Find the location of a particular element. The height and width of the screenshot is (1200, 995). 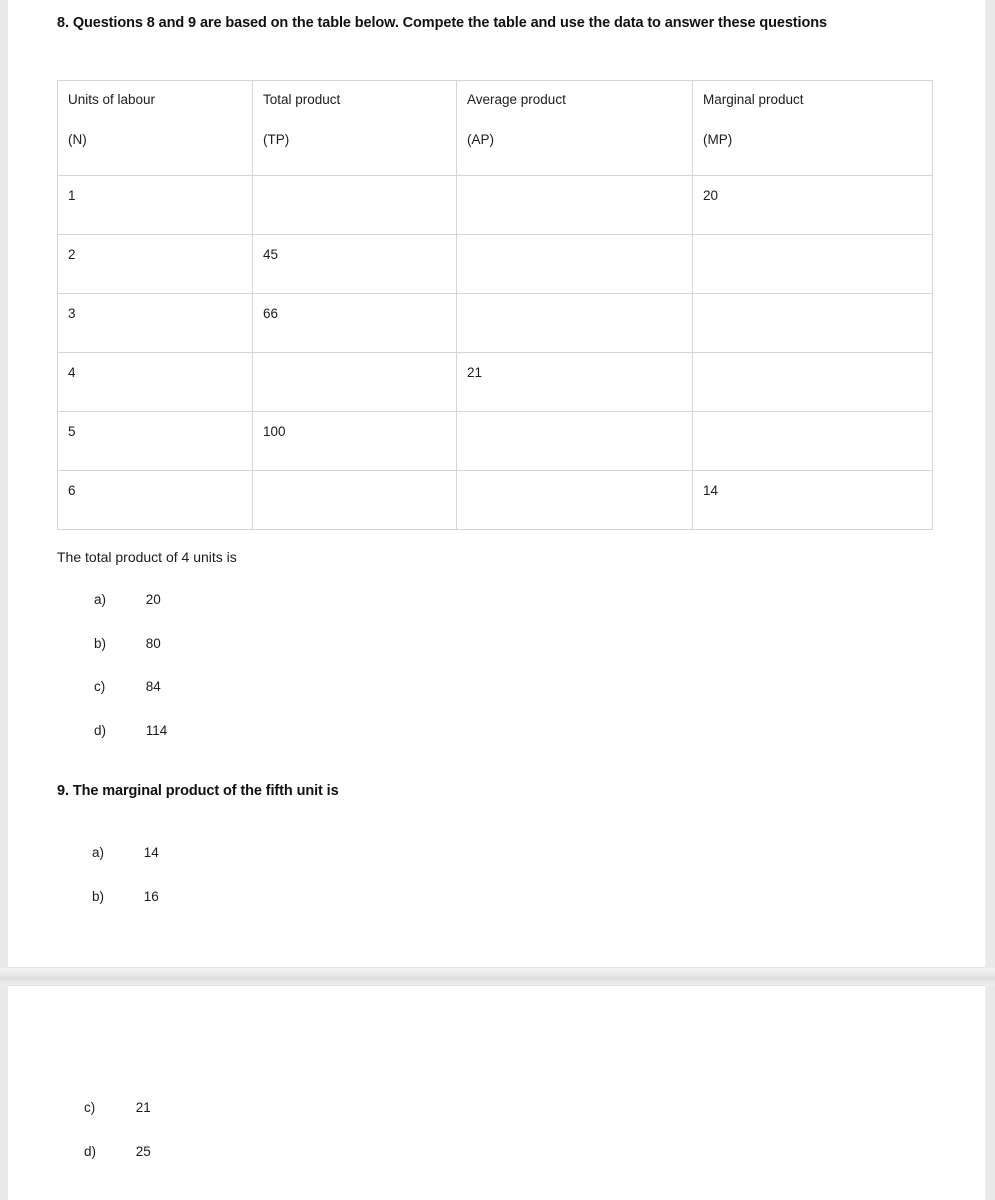

option-value: 84 is located at coordinates (153, 686).